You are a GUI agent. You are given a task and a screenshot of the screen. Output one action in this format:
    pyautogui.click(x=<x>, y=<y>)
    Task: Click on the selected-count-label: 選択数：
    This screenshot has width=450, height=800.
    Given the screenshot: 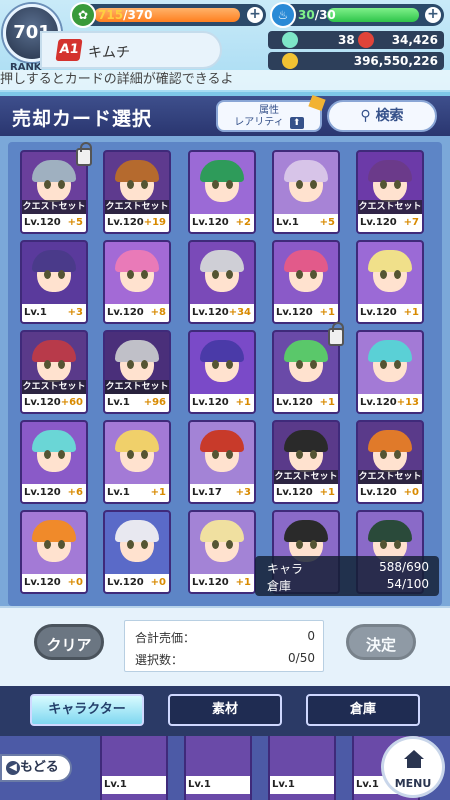 What is the action you would take?
    pyautogui.click(x=159, y=660)
    